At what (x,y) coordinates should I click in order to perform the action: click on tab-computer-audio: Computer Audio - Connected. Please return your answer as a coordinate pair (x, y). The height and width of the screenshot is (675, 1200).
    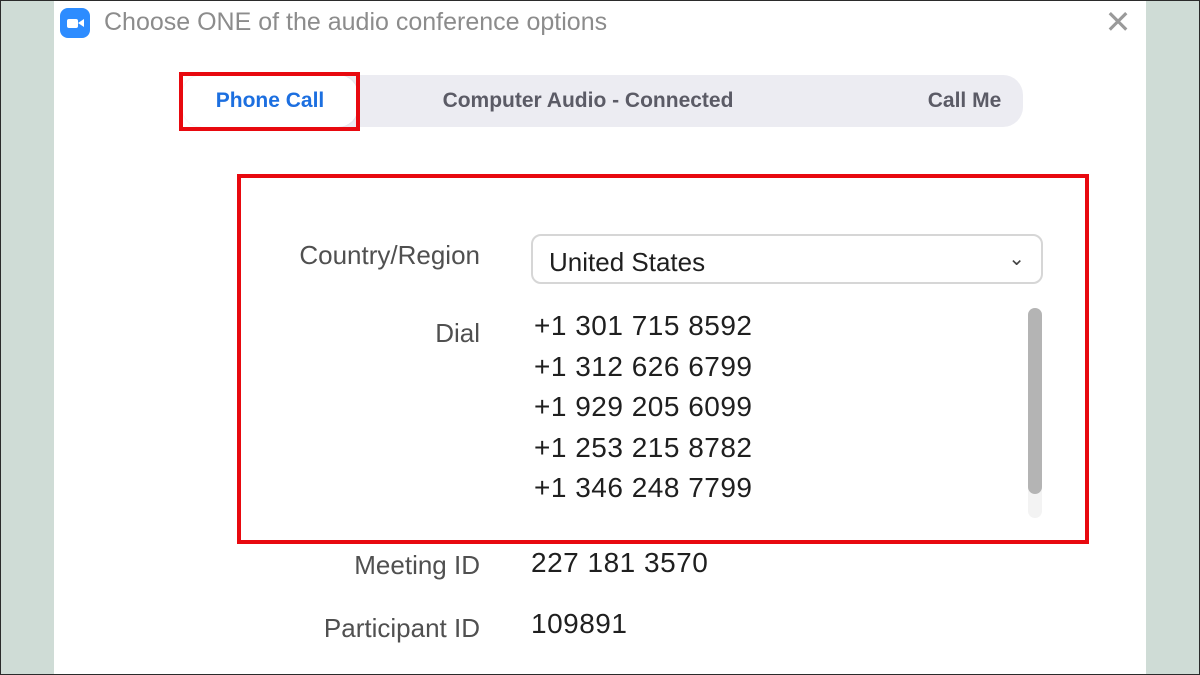
    Looking at the image, I should click on (588, 101).